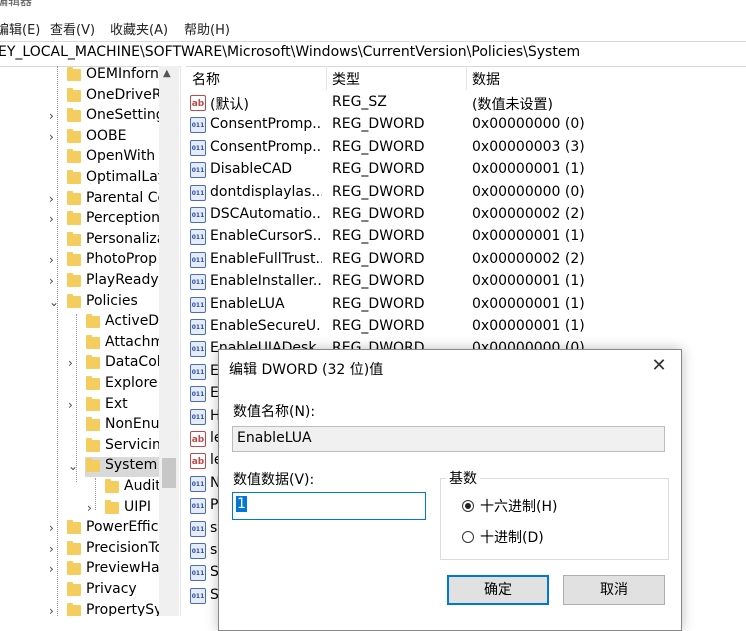 This screenshot has height=631, width=746. What do you see at coordinates (512, 105) in the screenshot?
I see `cell-data: (数值未设置)` at bounding box center [512, 105].